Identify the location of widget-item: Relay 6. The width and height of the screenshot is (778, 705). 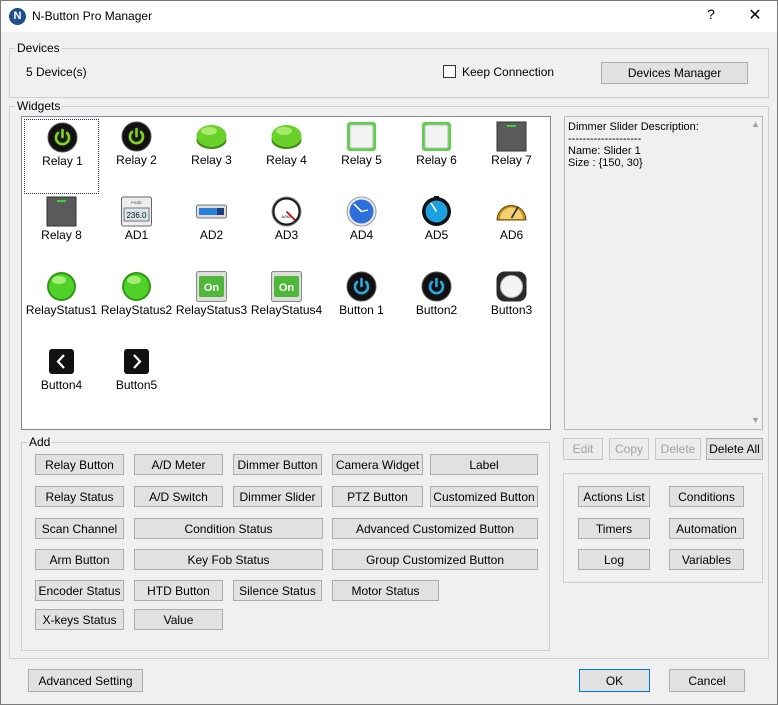
(436, 156).